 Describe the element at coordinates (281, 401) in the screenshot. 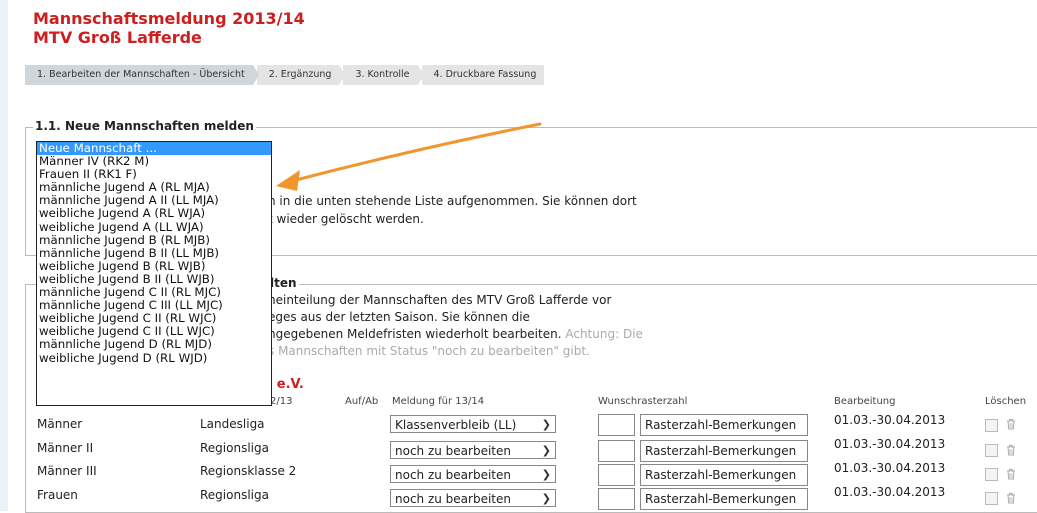

I see `header-season: 2/13` at that location.